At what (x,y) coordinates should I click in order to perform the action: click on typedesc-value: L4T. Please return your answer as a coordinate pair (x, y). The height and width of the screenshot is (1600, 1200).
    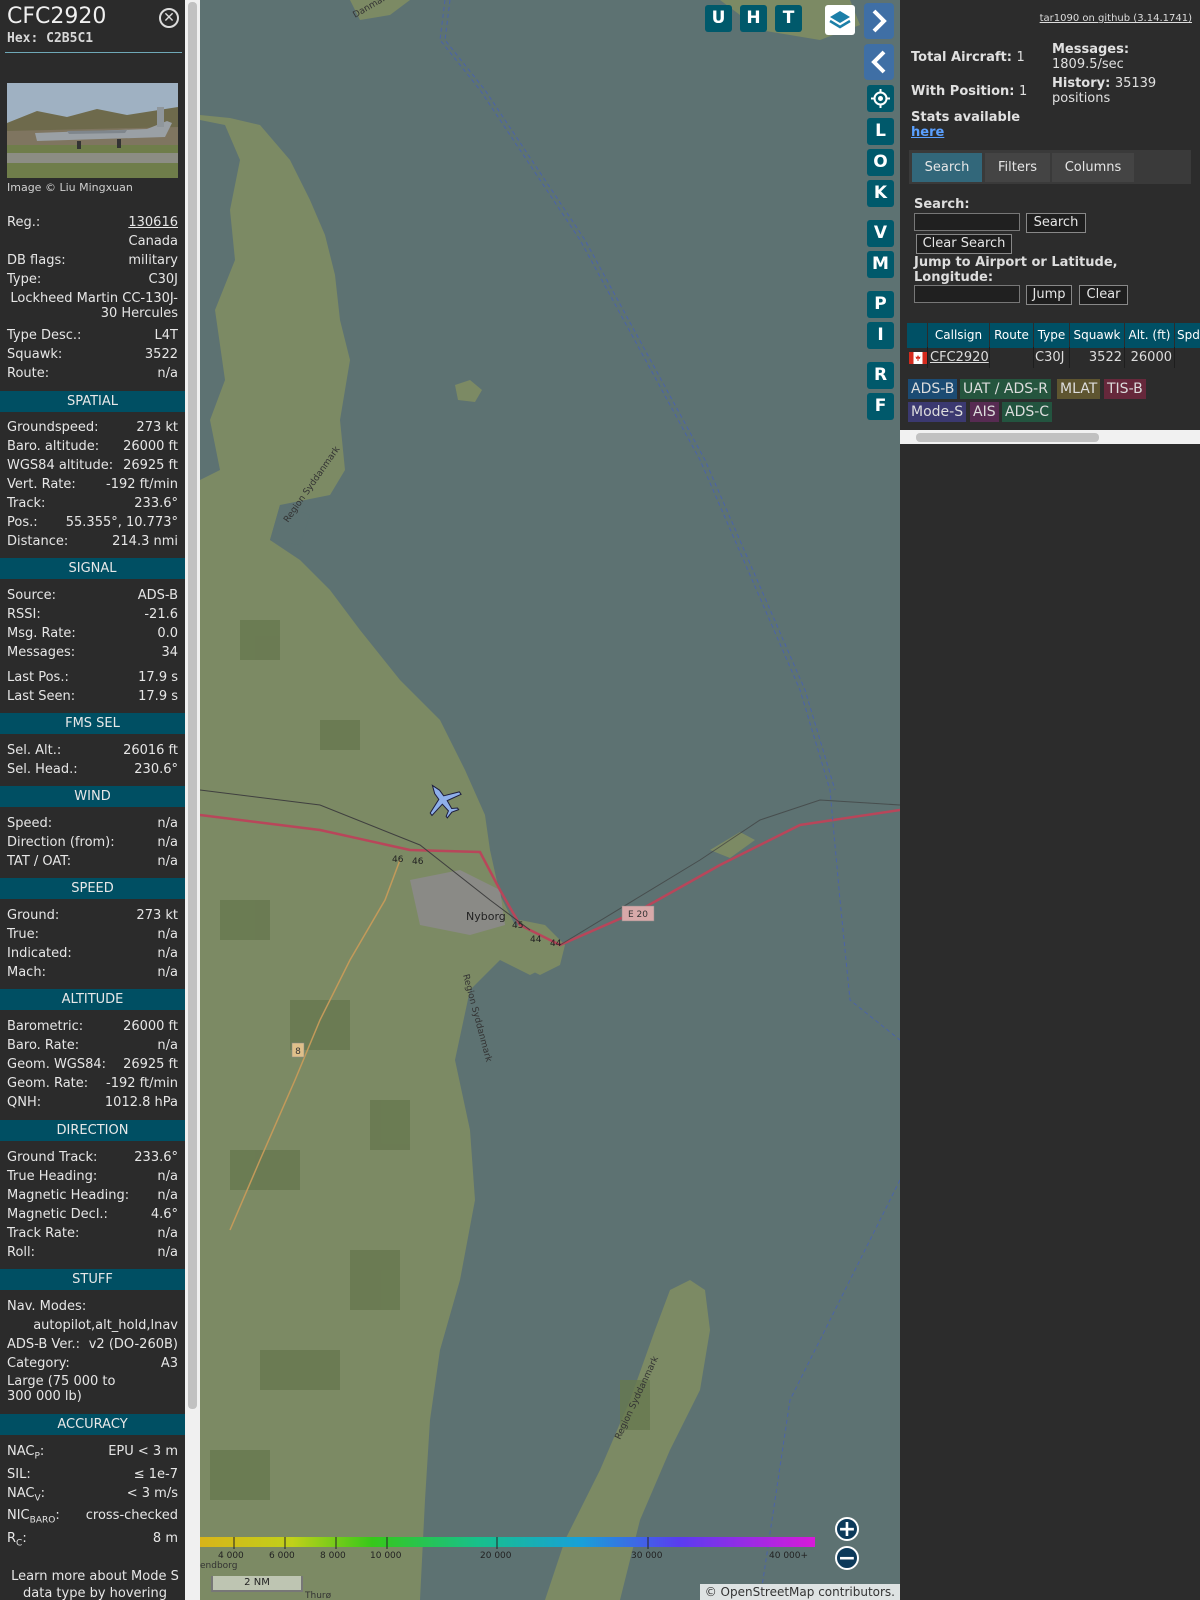
    Looking at the image, I should click on (166, 335).